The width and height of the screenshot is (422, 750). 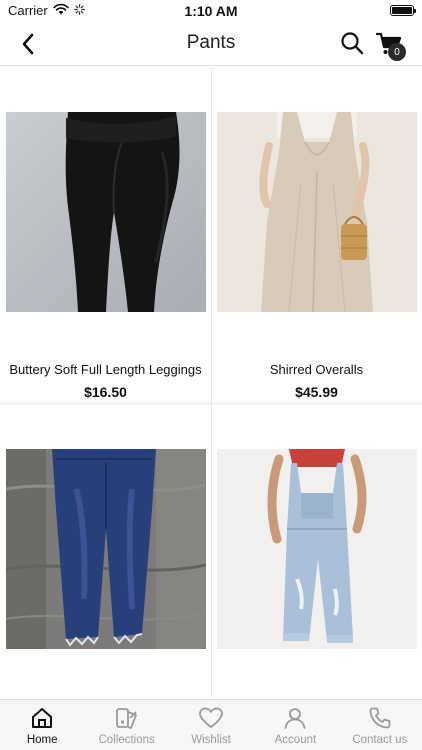 What do you see at coordinates (126, 740) in the screenshot?
I see `tab-label: Collections` at bounding box center [126, 740].